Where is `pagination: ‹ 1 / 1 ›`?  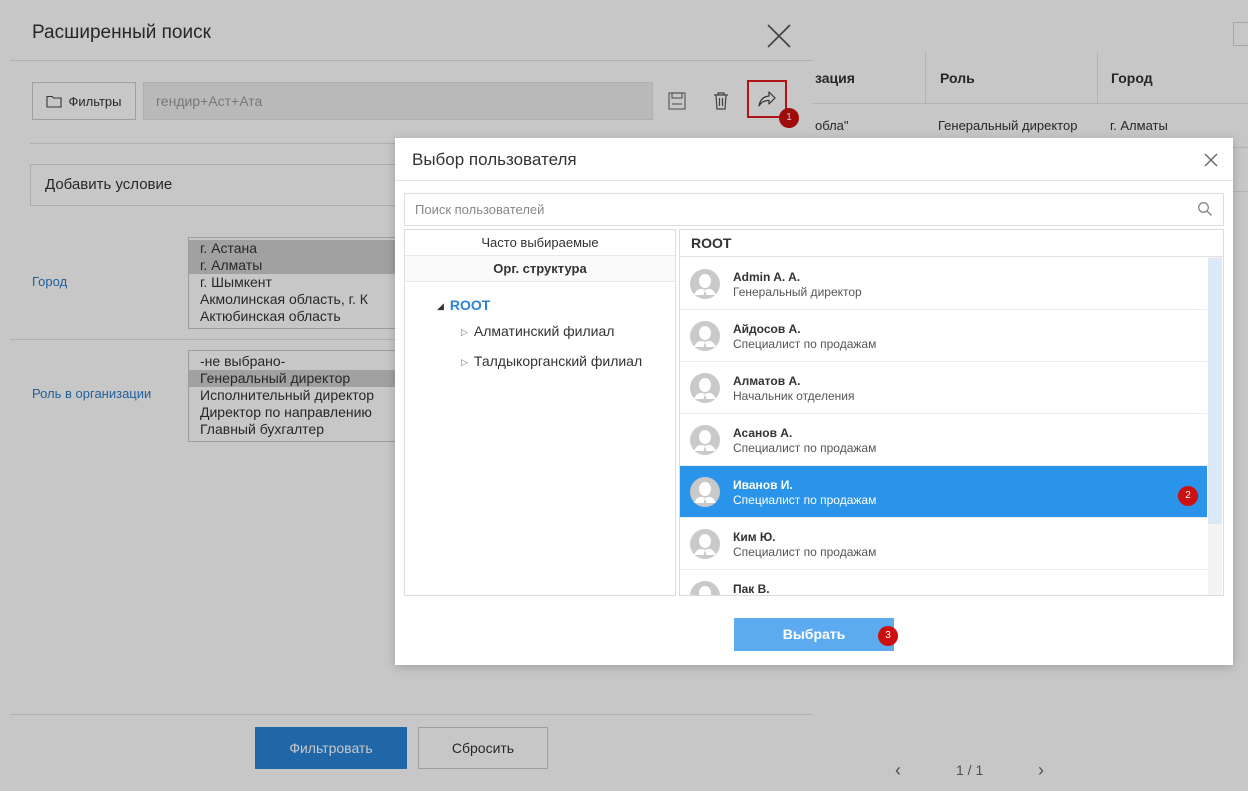
pagination: ‹ 1 / 1 › is located at coordinates (1030, 773).